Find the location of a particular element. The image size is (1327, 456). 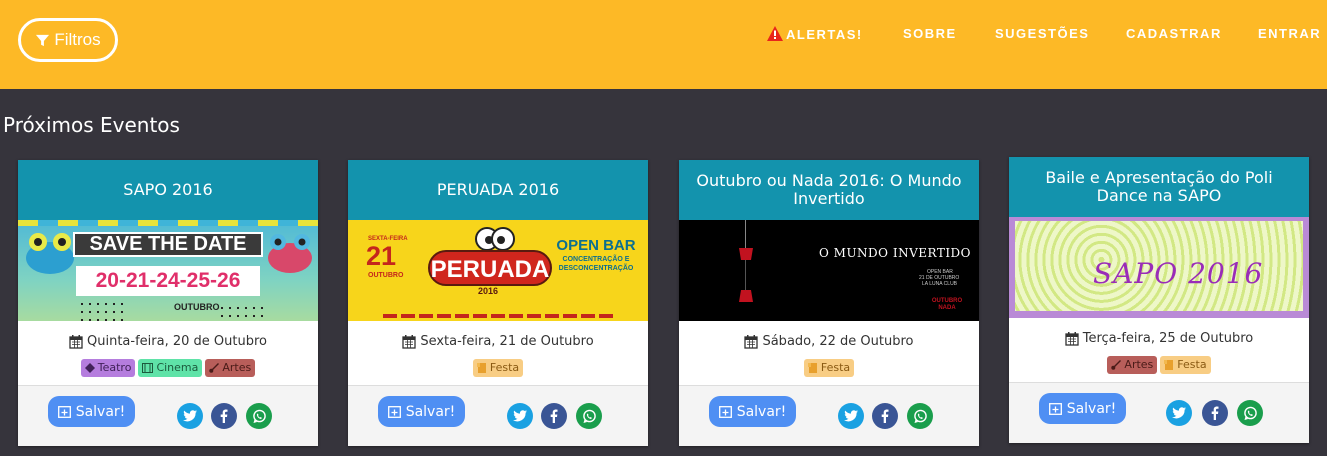

filter-icon is located at coordinates (43, 40).